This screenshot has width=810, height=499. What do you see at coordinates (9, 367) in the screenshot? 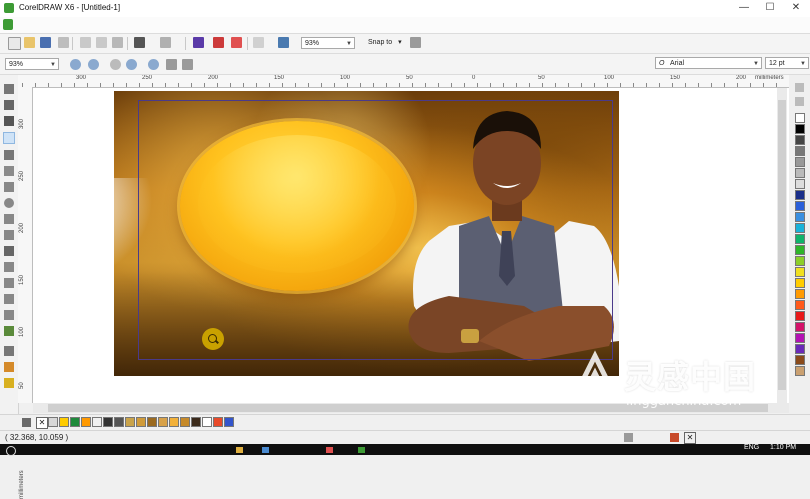
I see `outline-tool-icon` at bounding box center [9, 367].